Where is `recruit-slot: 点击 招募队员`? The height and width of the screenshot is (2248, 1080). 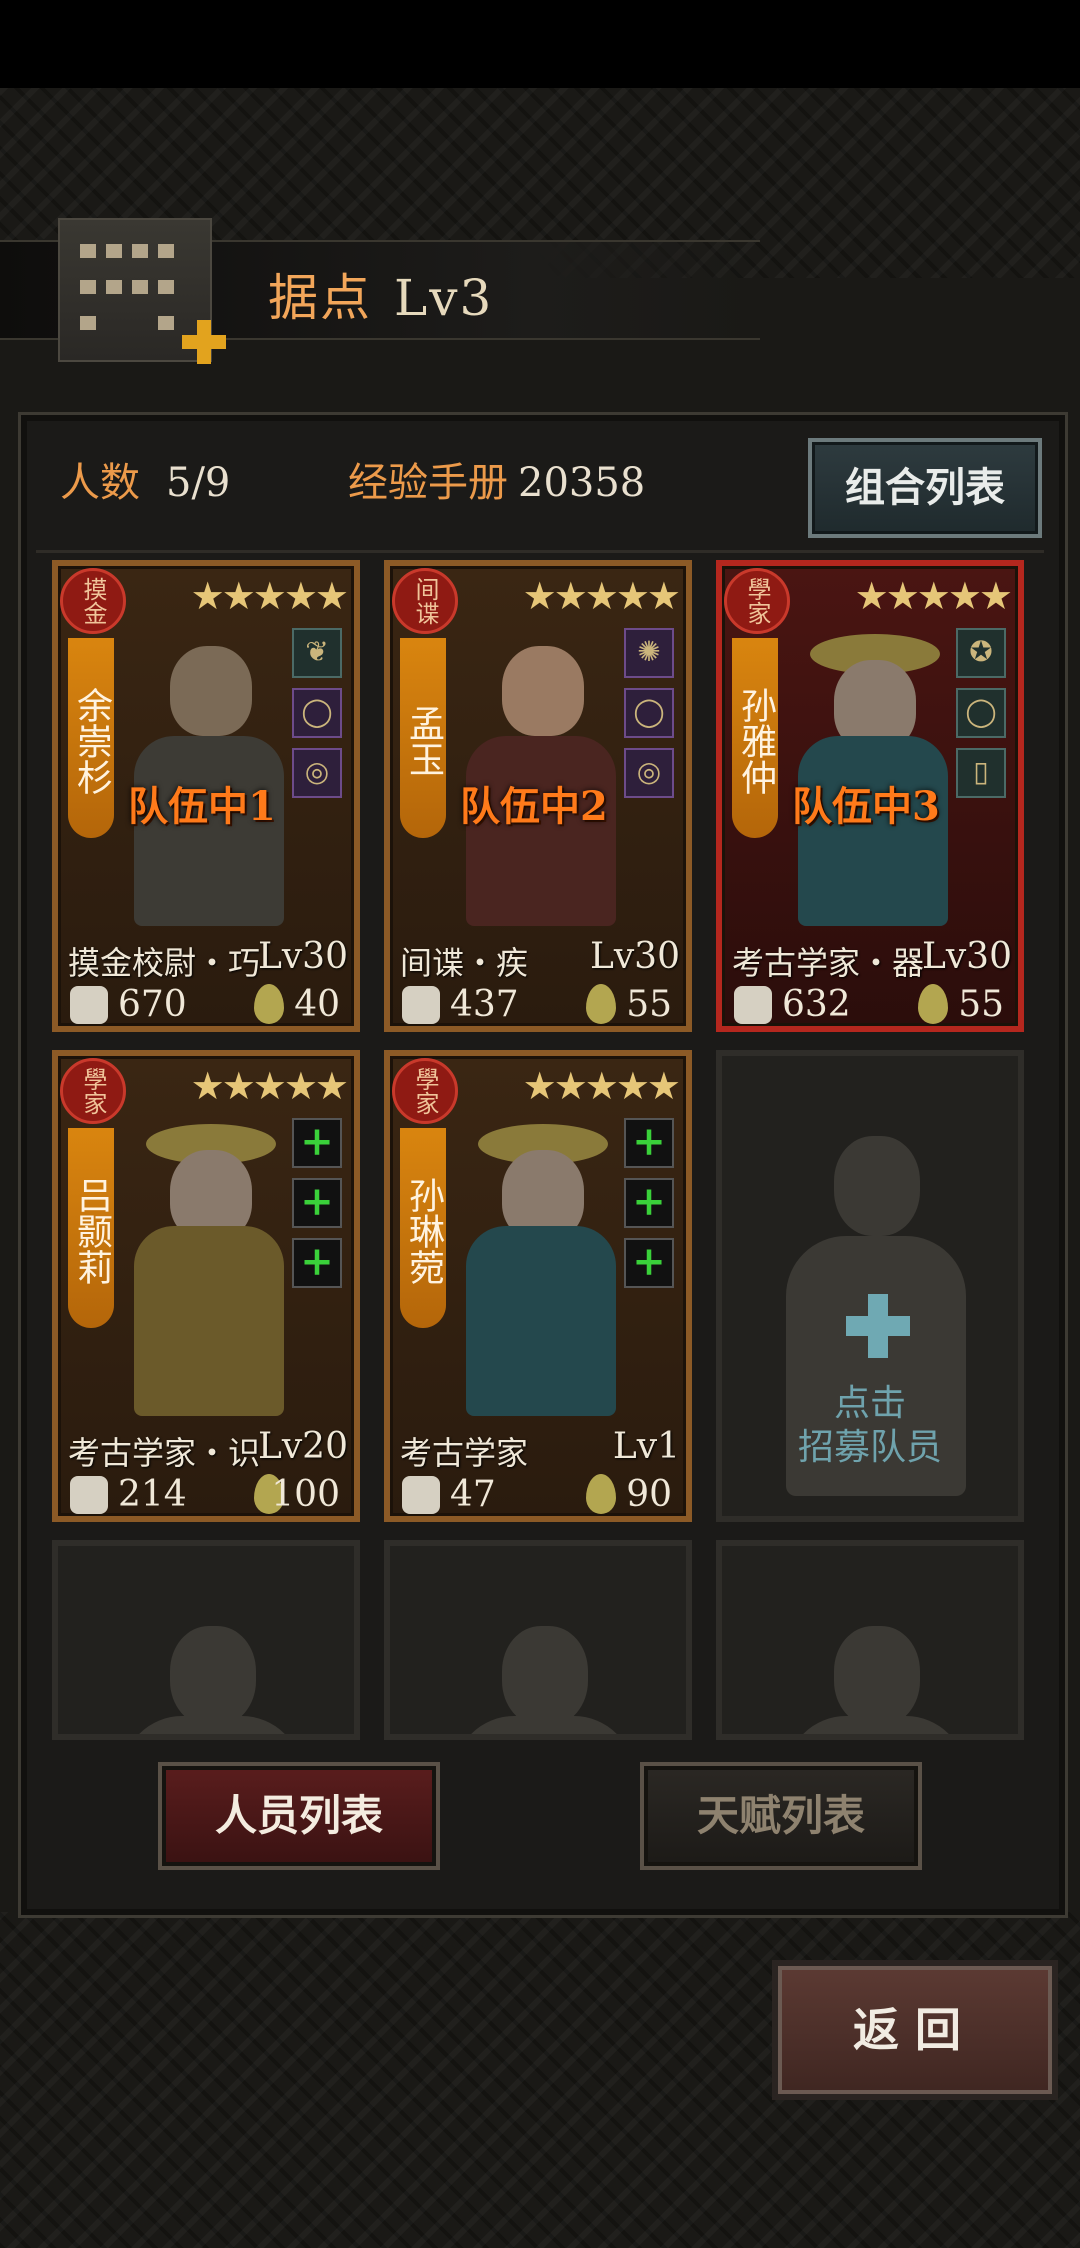
recruit-slot: 点击 招募队员 is located at coordinates (870, 1286).